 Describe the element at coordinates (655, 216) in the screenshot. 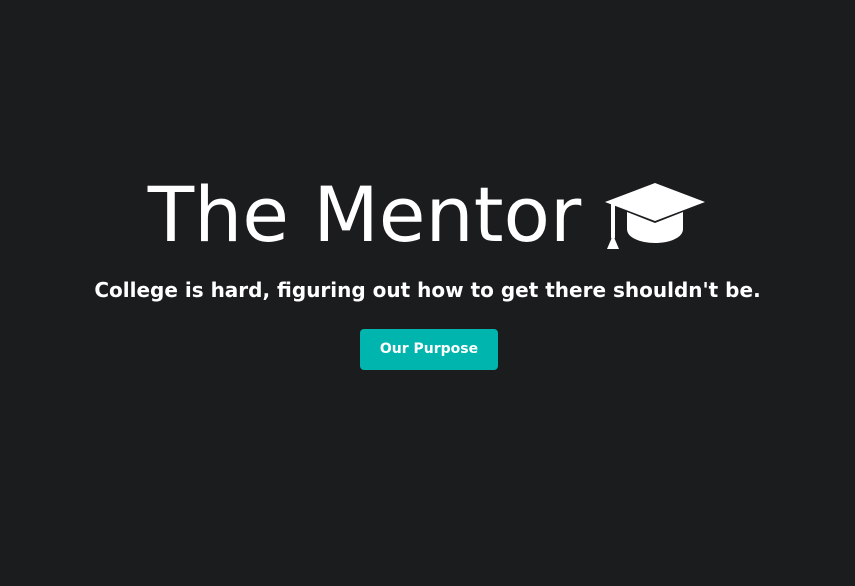

I see `graduation-cap-icon` at that location.